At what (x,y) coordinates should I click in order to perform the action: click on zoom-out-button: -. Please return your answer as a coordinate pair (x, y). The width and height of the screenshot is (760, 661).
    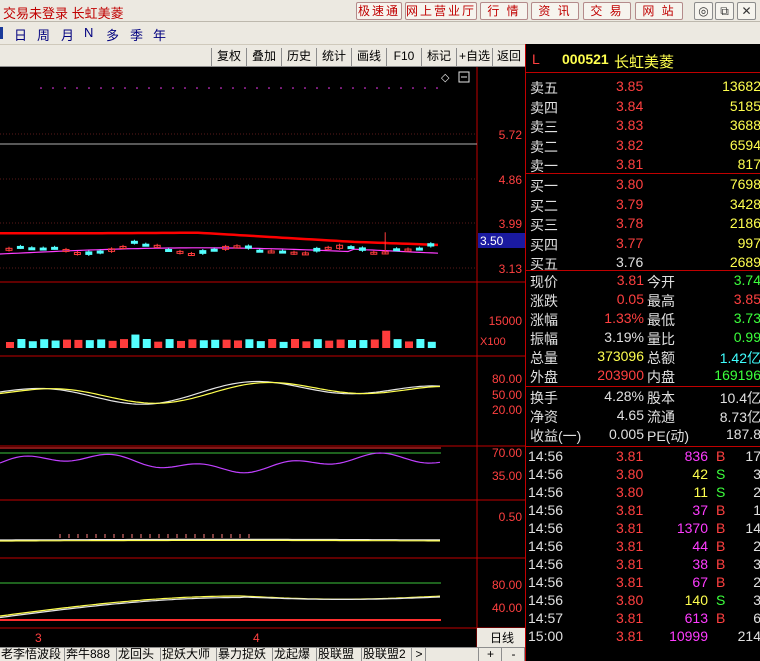
    Looking at the image, I should click on (513, 654).